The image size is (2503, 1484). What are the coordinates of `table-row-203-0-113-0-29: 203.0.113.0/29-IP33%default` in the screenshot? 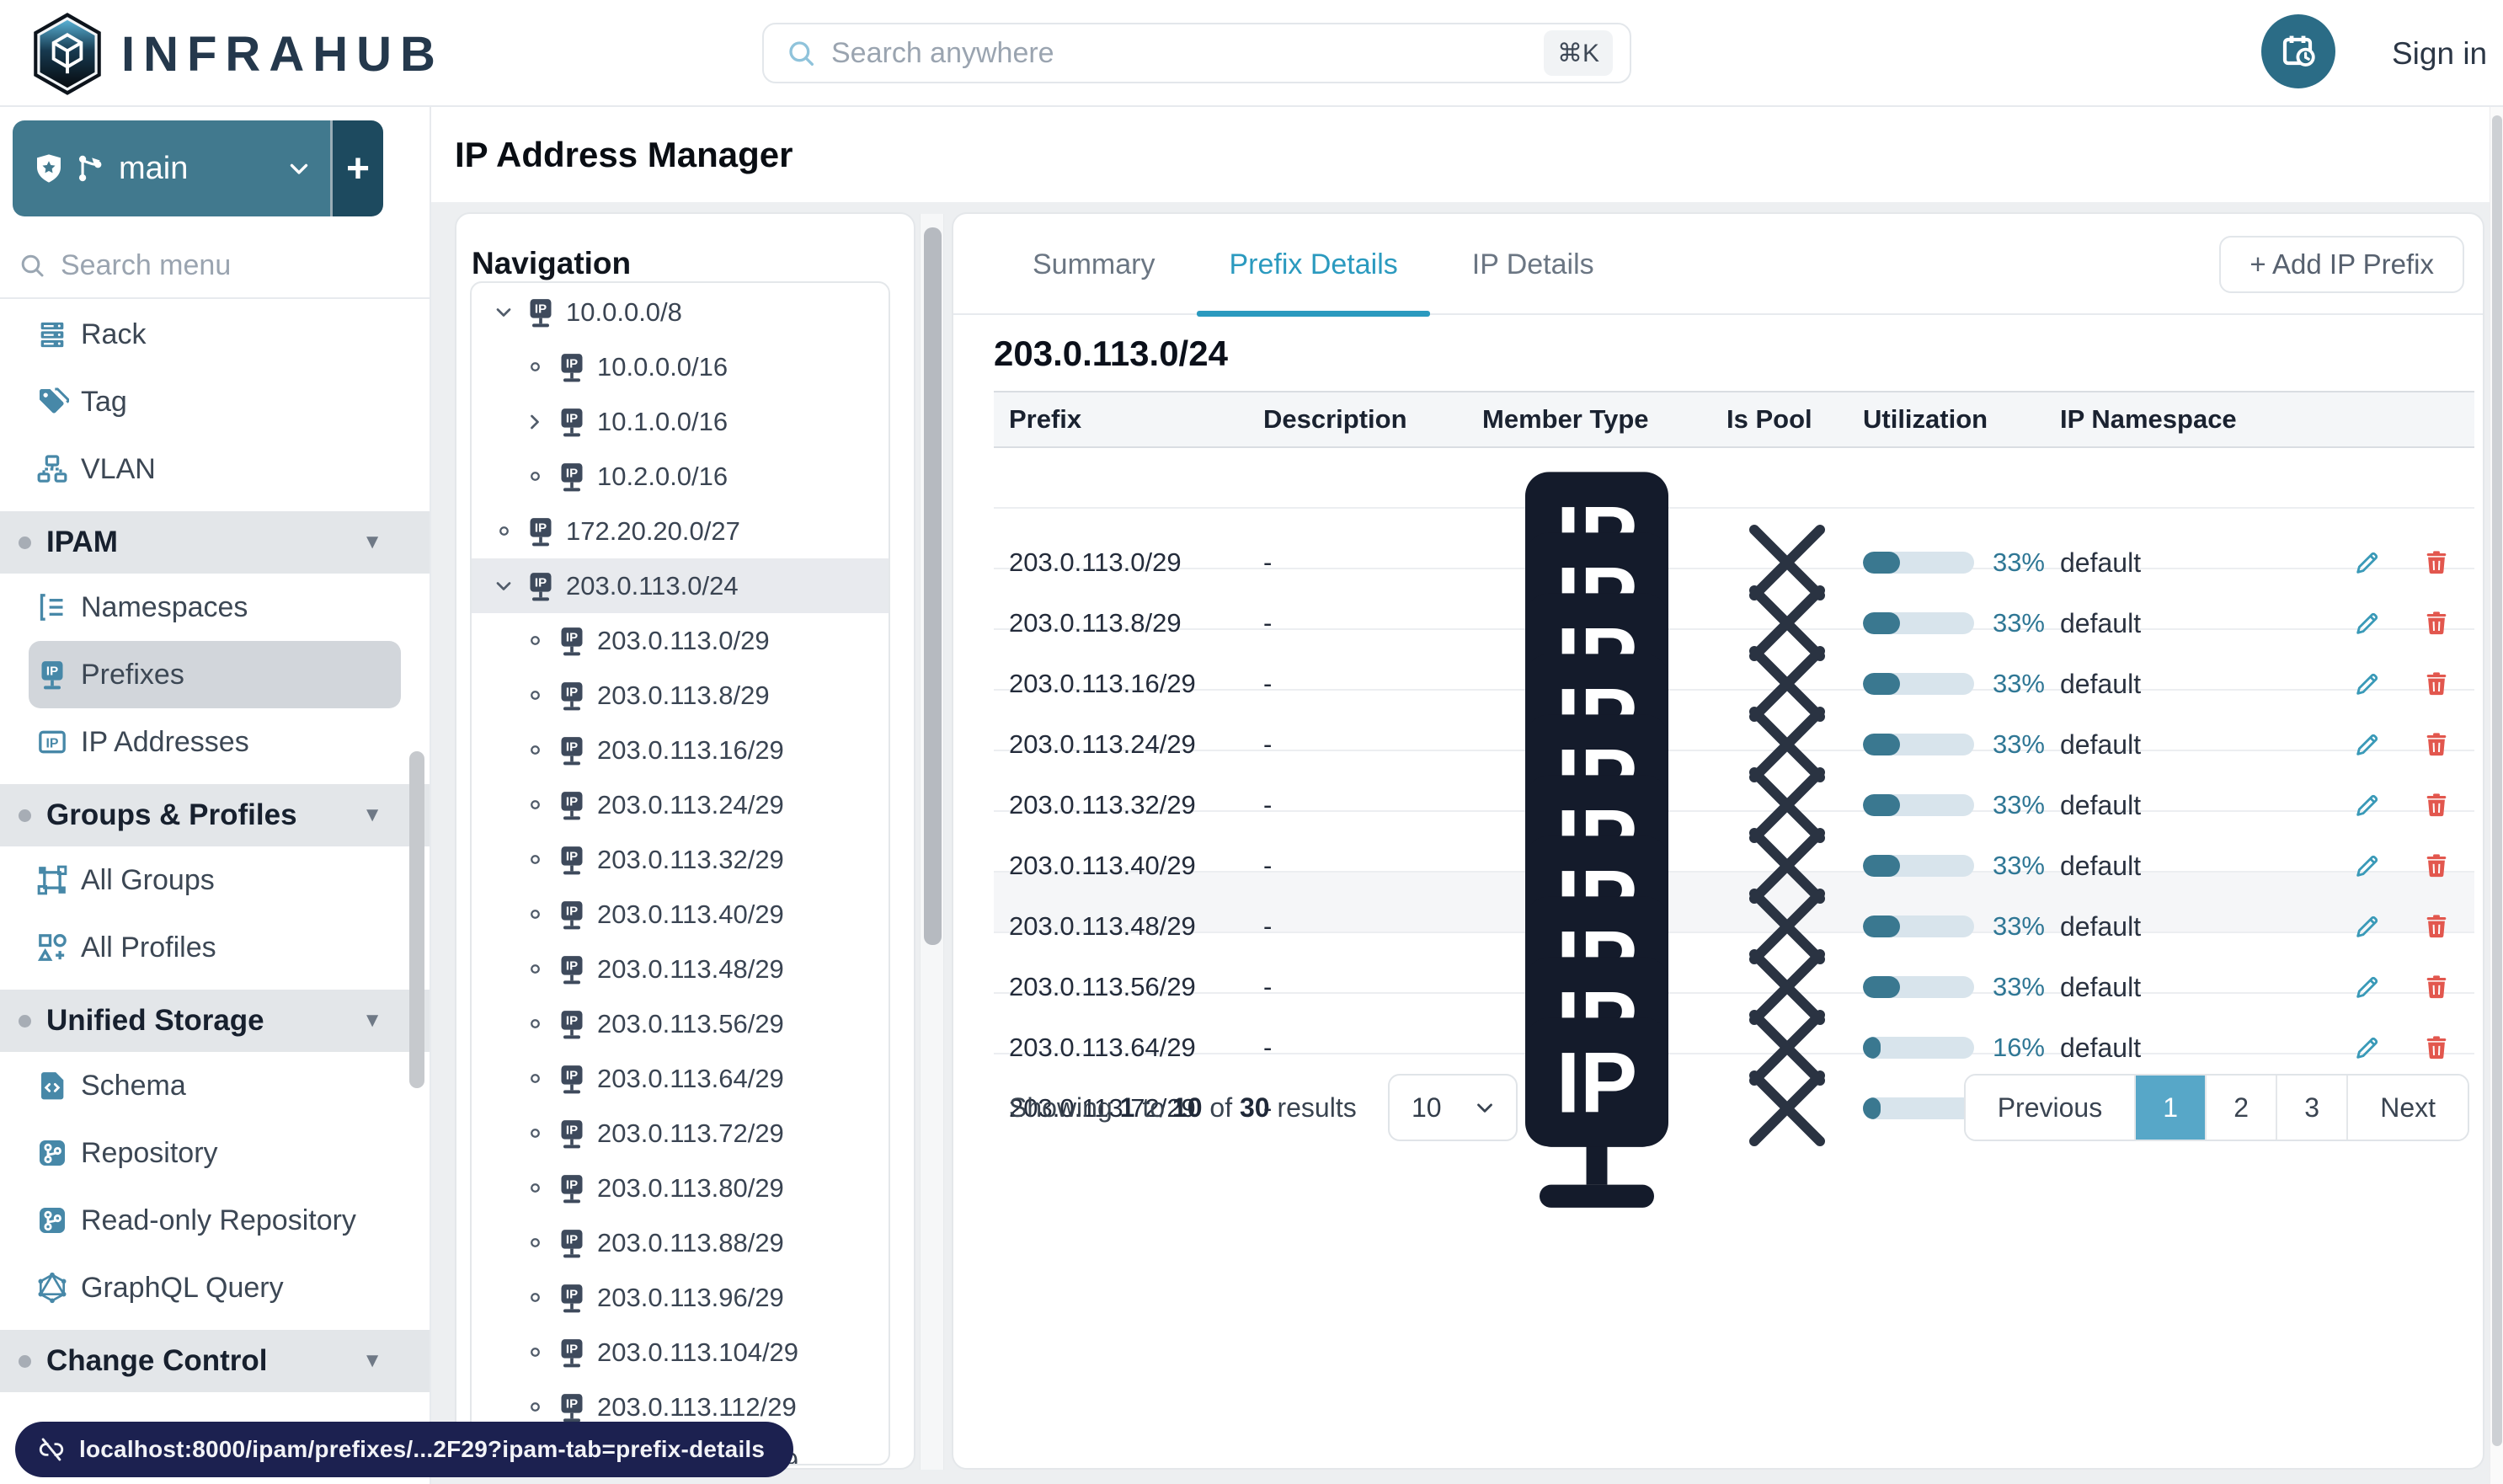 It's located at (1734, 555).